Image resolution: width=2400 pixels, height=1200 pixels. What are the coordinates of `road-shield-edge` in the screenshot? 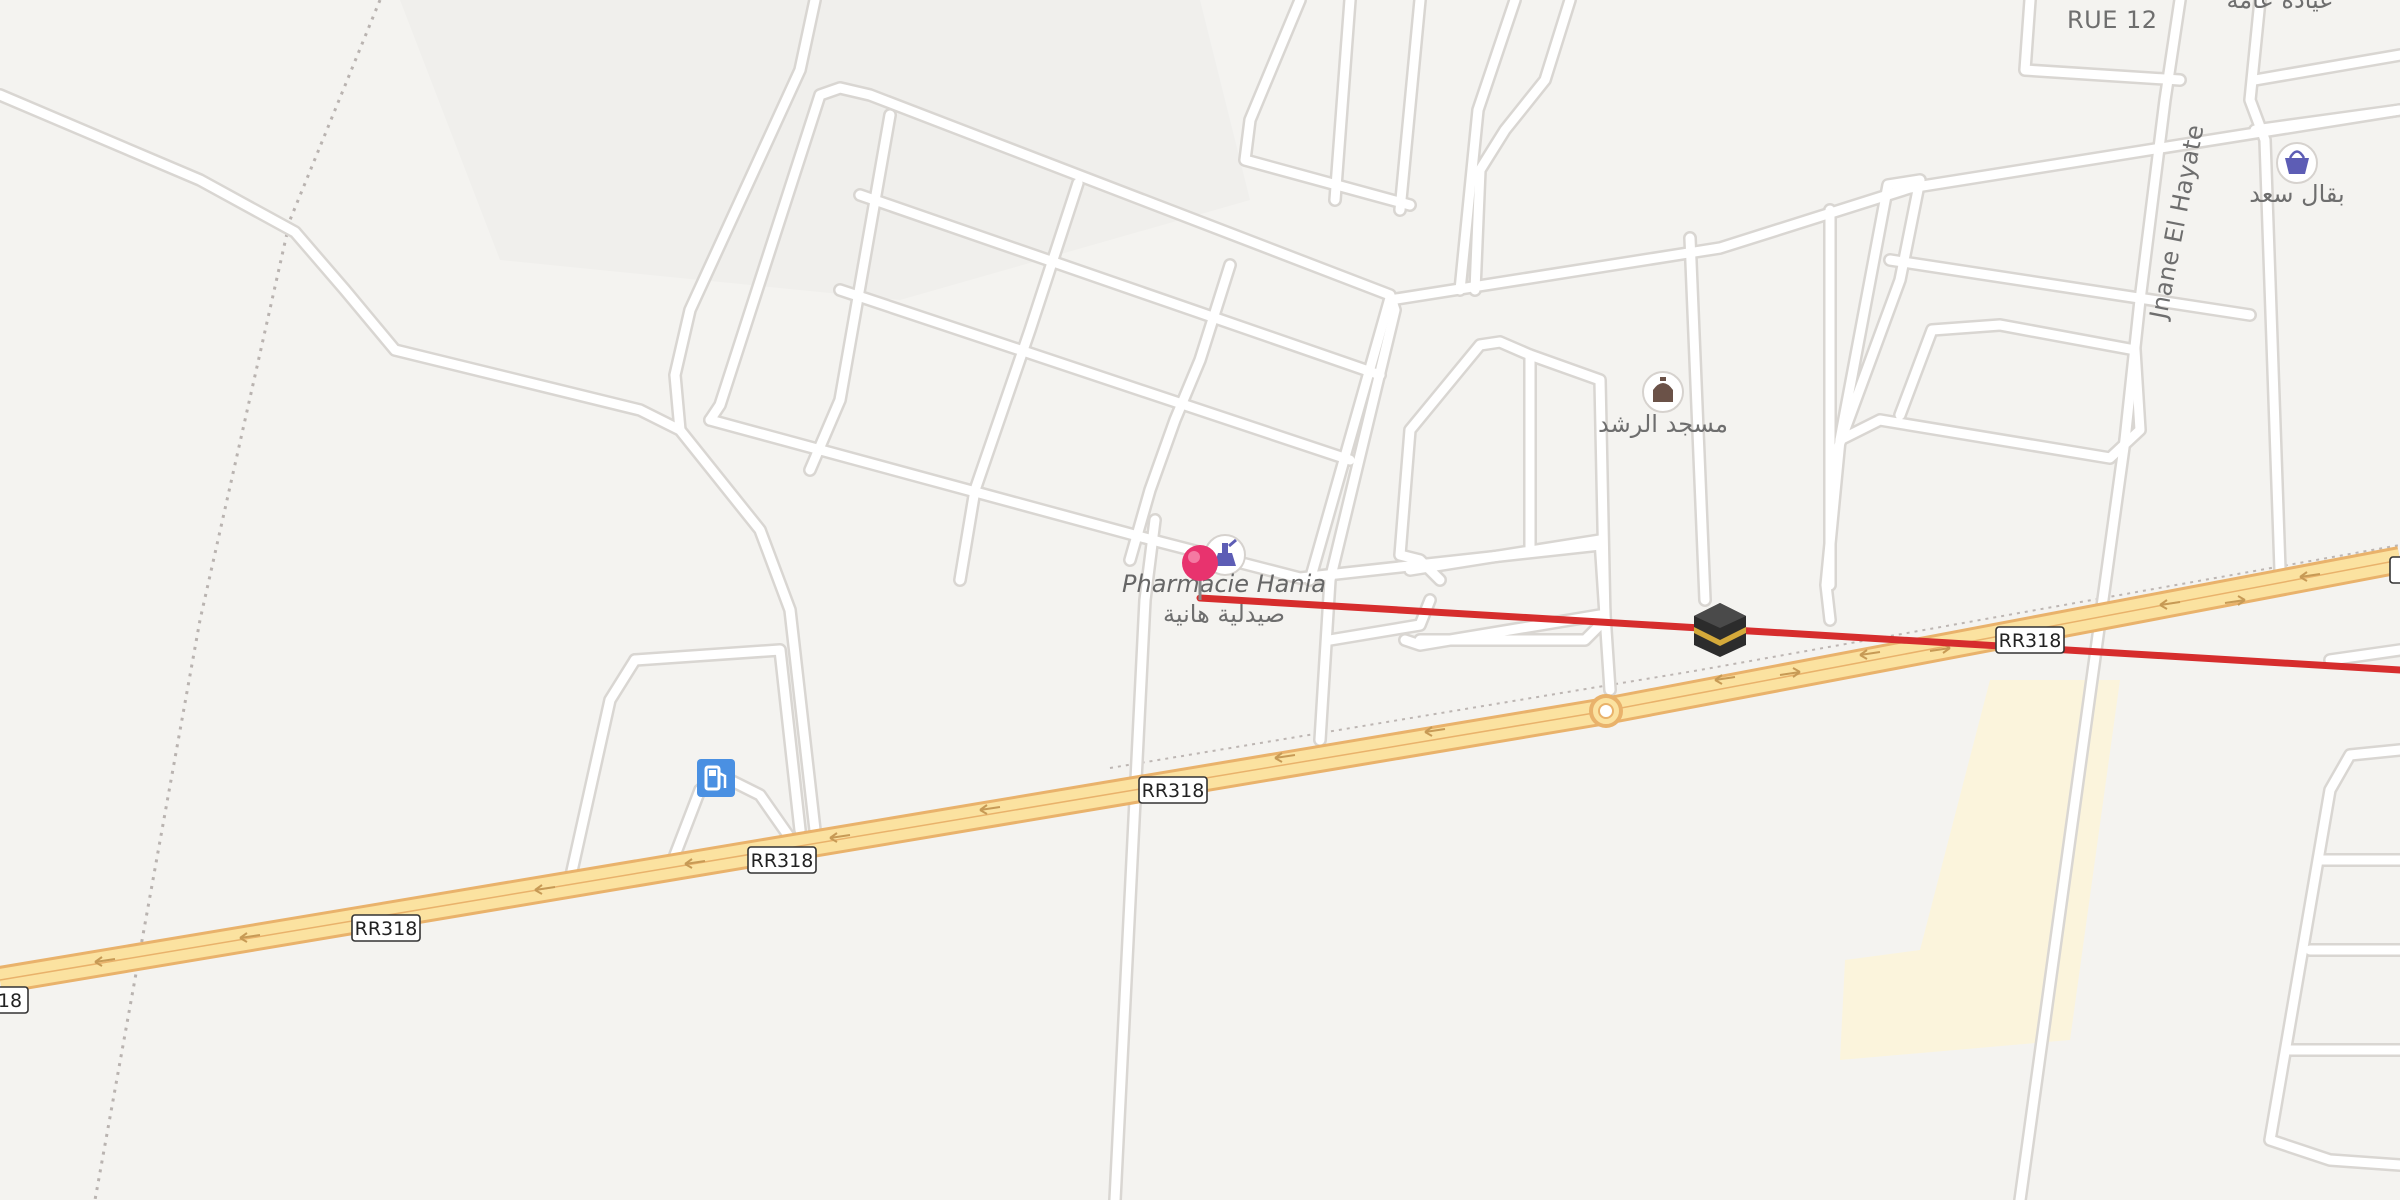 It's located at (2394, 570).